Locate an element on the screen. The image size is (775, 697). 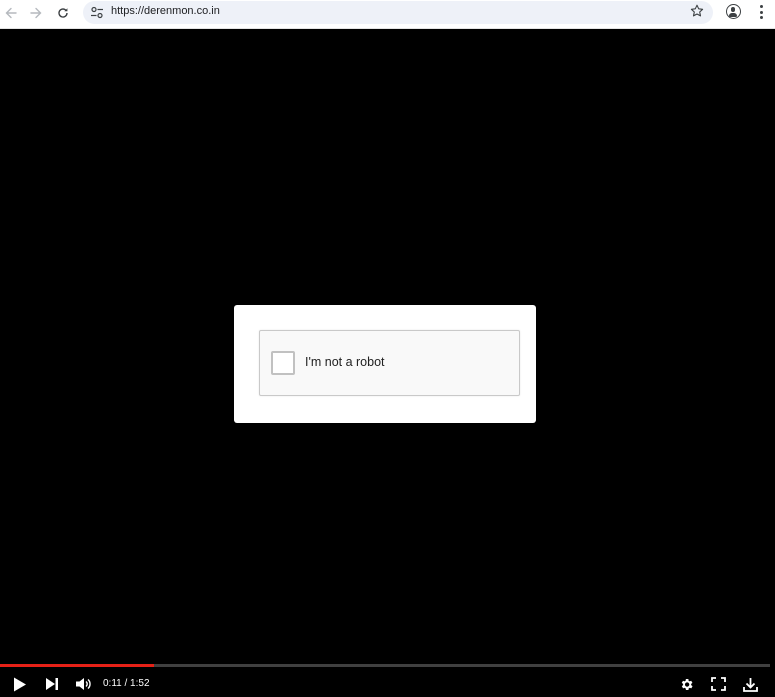
fullscreen-button is located at coordinates (718, 684).